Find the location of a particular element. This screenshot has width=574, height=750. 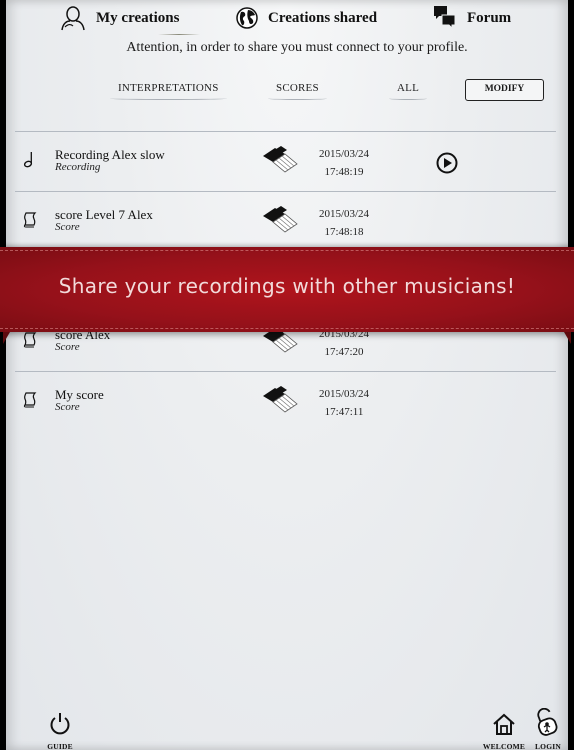

padlock-icon is located at coordinates (547, 721).